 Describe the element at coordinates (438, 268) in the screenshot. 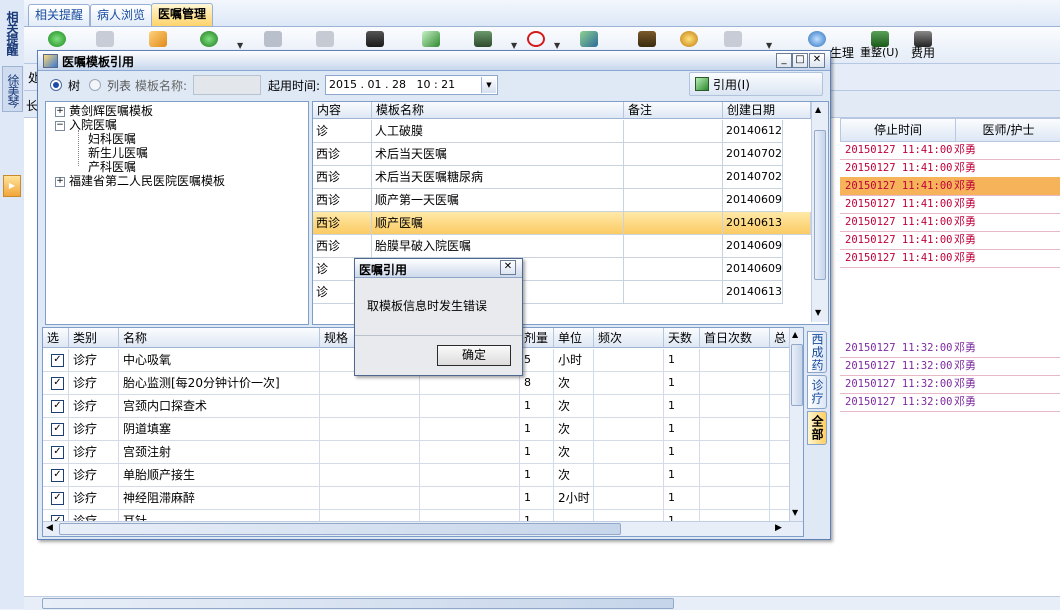

I see `message-box-title-bar: 医嘱引用 ✕` at that location.